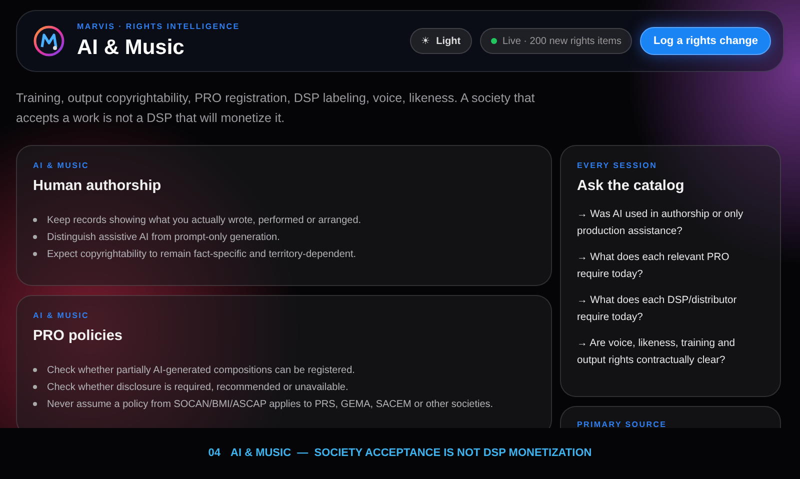  Describe the element at coordinates (49, 41) in the screenshot. I see `logo-icon` at that location.